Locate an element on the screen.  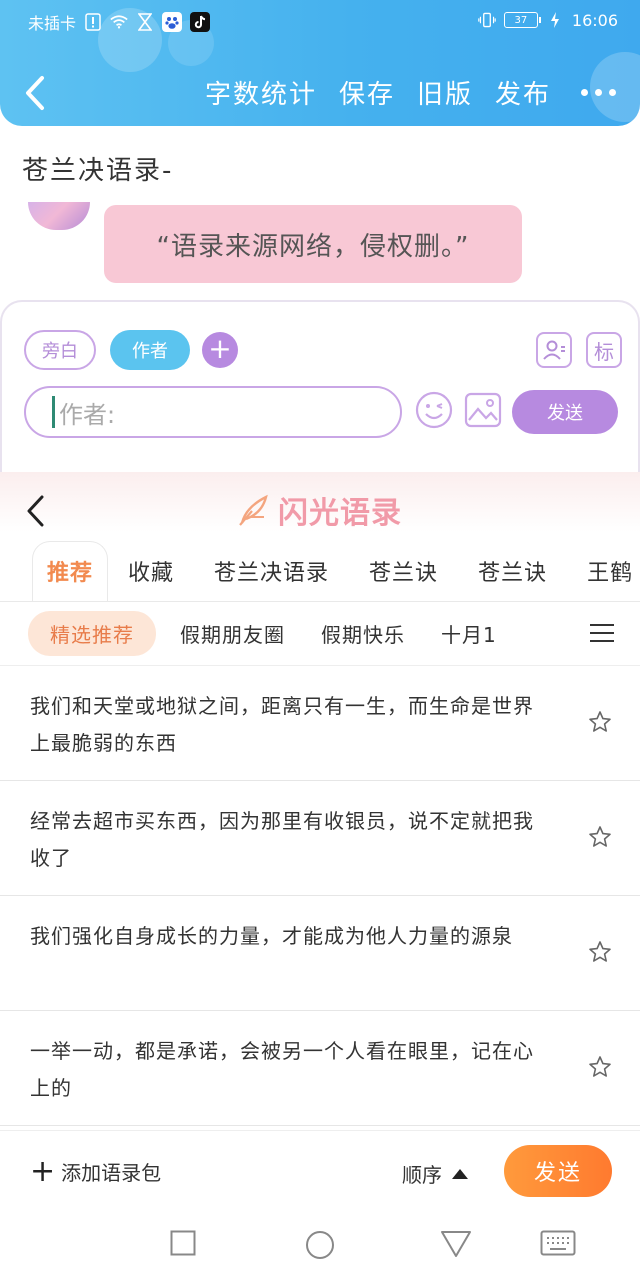
quote-text: 我们和天堂或地狱之间，距离只有一生，而生命是世界上最脆弱的东西 is located at coordinates (282, 724).